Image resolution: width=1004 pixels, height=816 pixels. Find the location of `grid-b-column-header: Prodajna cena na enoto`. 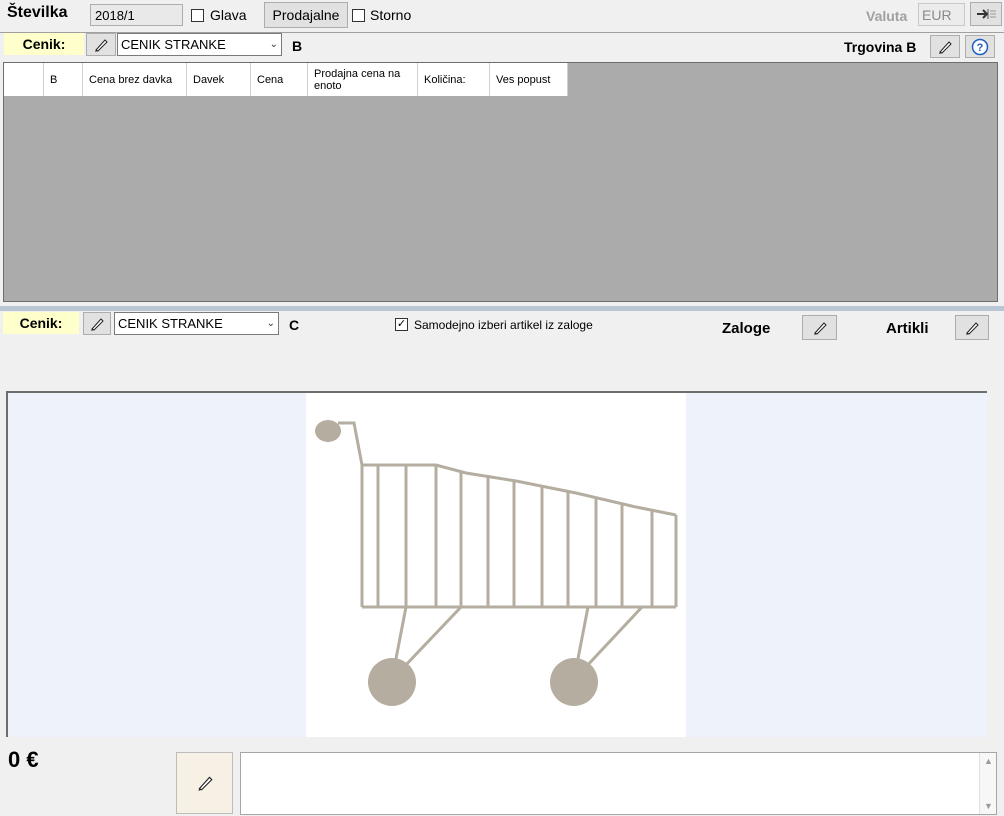

grid-b-column-header: Prodajna cena na enoto is located at coordinates (363, 79).